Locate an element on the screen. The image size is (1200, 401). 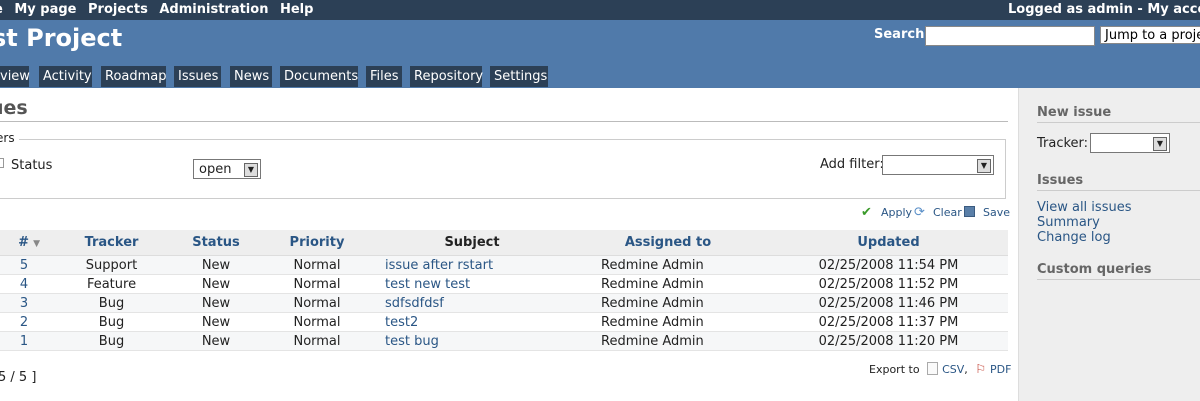
status-operator-select: open ▼ is located at coordinates (227, 169).